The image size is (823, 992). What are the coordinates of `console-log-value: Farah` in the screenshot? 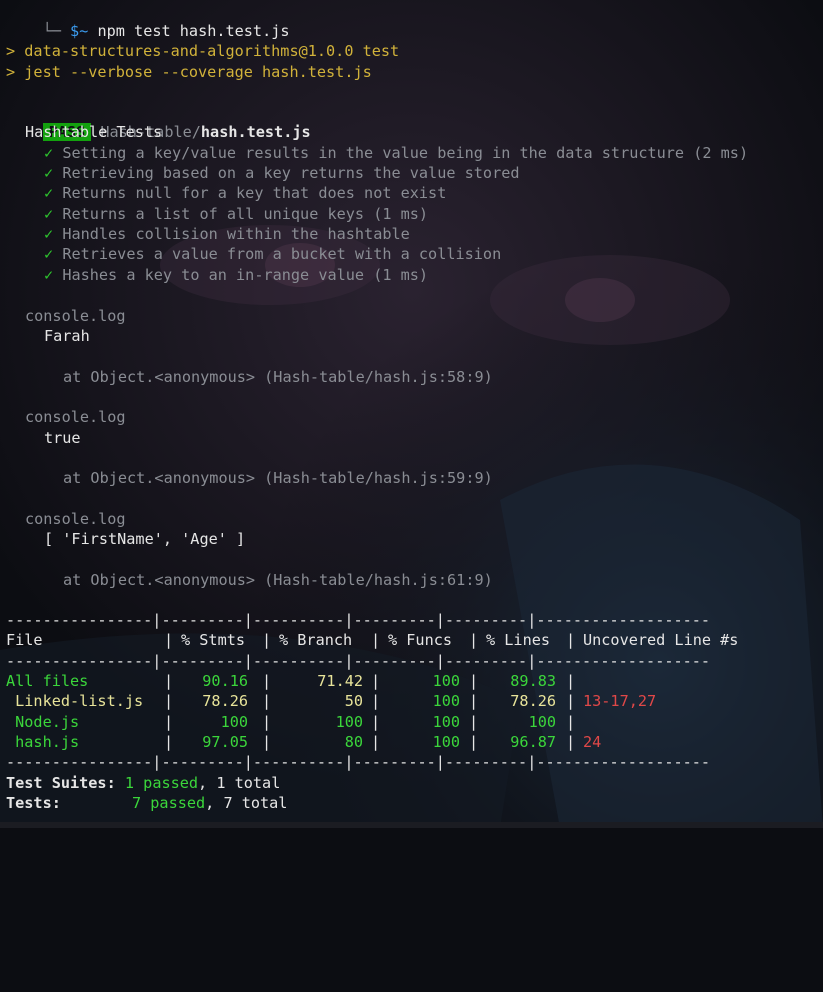 It's located at (67, 336).